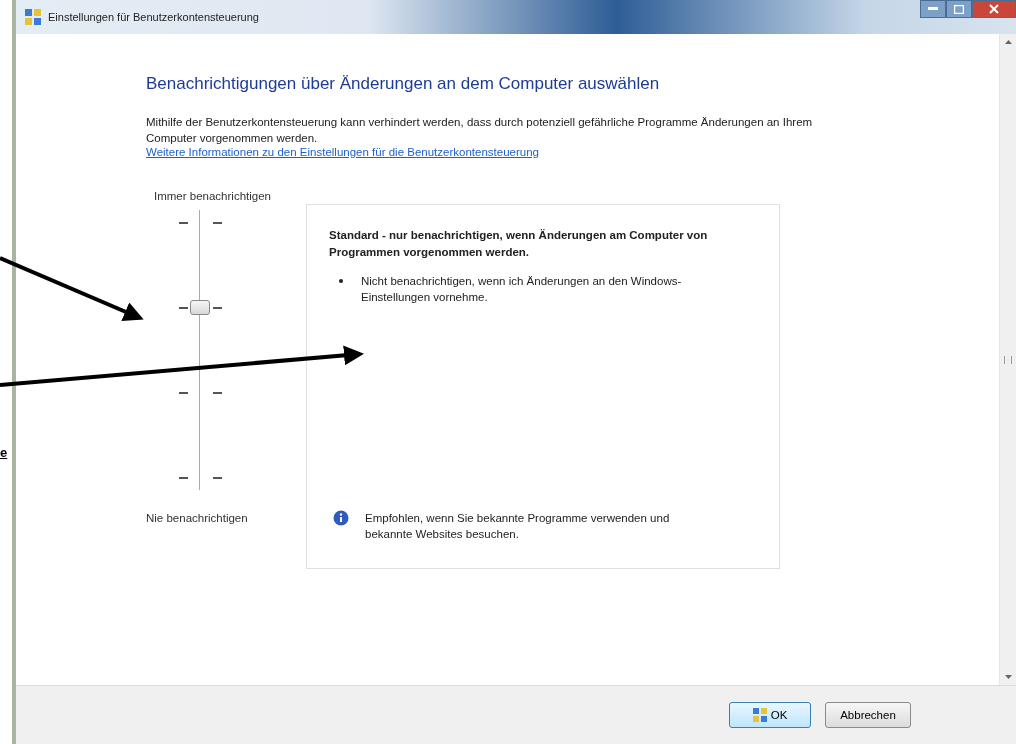 The width and height of the screenshot is (1016, 744). Describe the element at coordinates (480, 130) in the screenshot. I see `description-text: Mithilfe der Benutzerkontensteuerung kann verhindert werden, dass durch potenziell gefährliche Programme Änderungen an Ihrem Computer vorgenommen werden.` at that location.